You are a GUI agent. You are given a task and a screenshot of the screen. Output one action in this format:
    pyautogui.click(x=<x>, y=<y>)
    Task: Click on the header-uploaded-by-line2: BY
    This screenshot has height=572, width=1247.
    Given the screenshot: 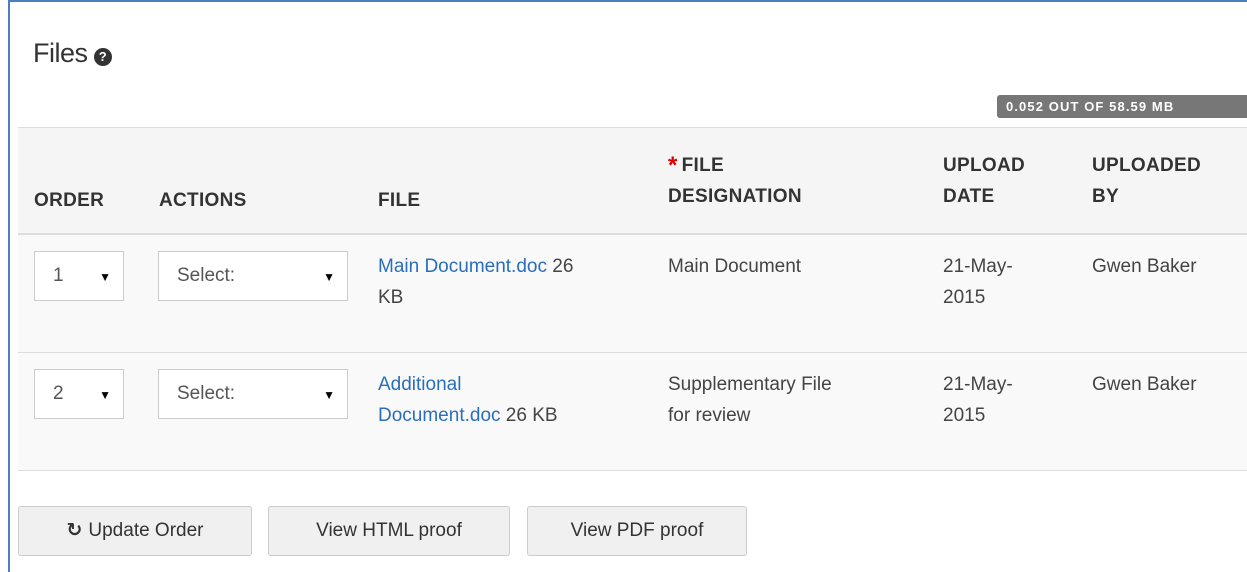 What is the action you would take?
    pyautogui.click(x=1105, y=196)
    